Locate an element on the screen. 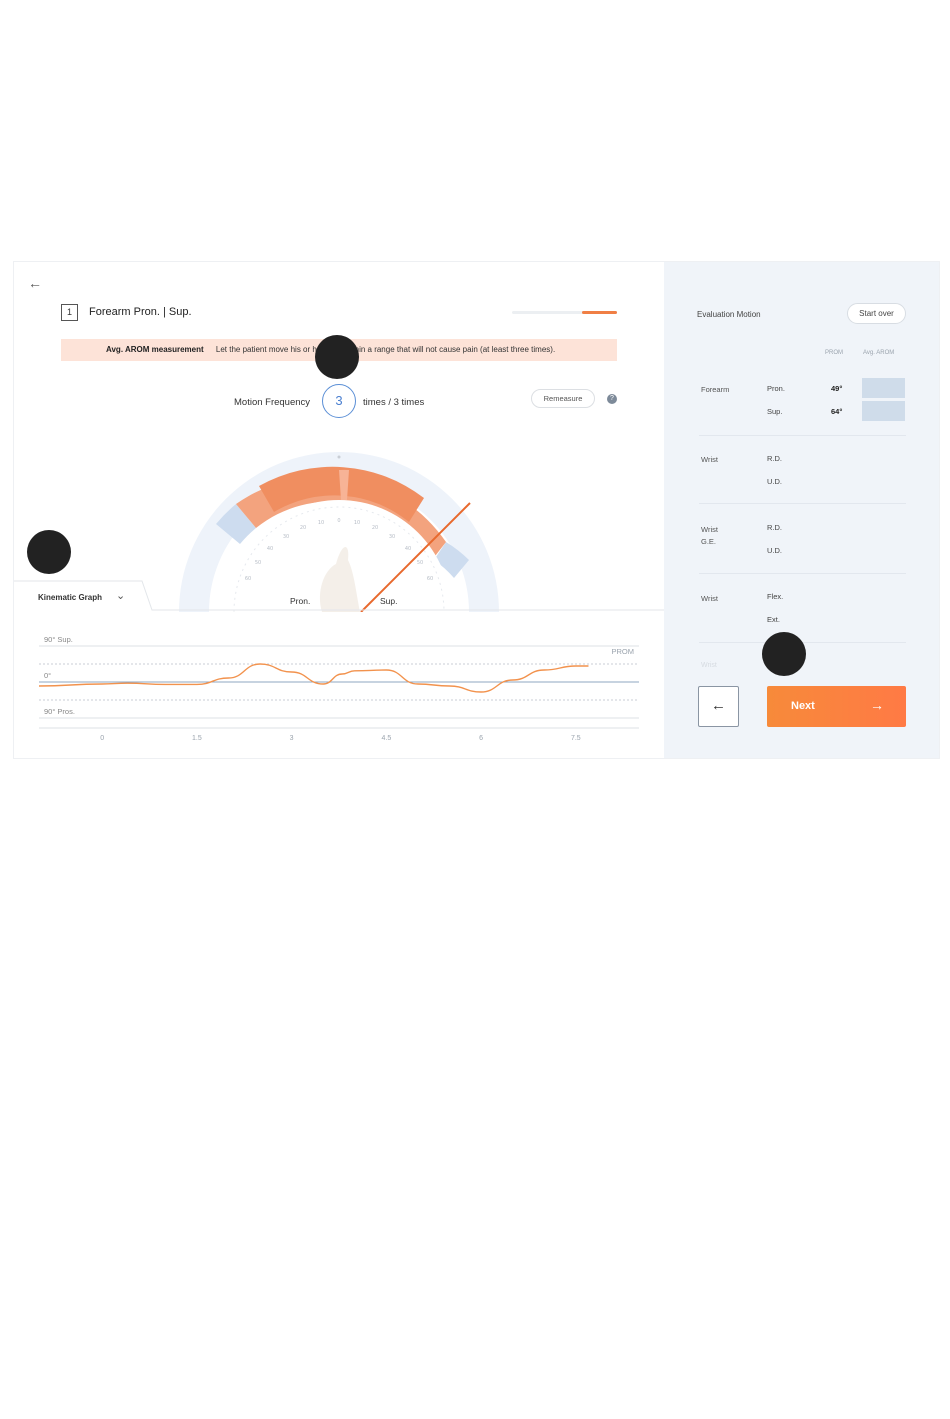  arrow-right-icon: → is located at coordinates (877, 705).